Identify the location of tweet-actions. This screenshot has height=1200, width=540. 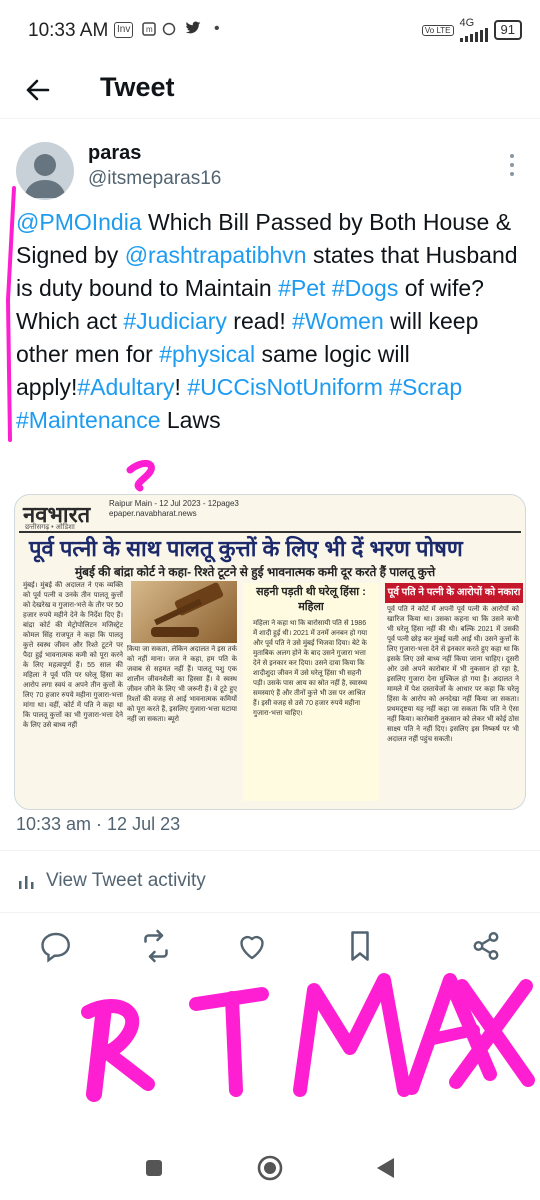
(270, 946).